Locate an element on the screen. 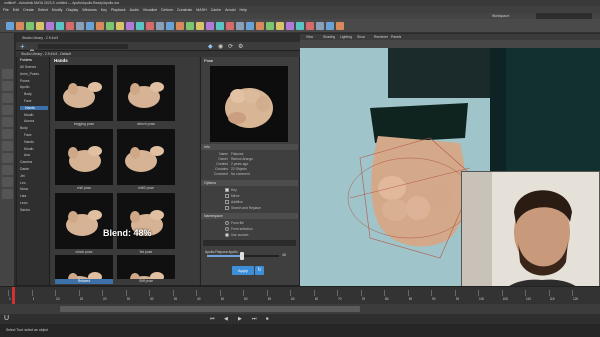 The height and width of the screenshot is (337, 600). info-section: Info is located at coordinates (249, 147).